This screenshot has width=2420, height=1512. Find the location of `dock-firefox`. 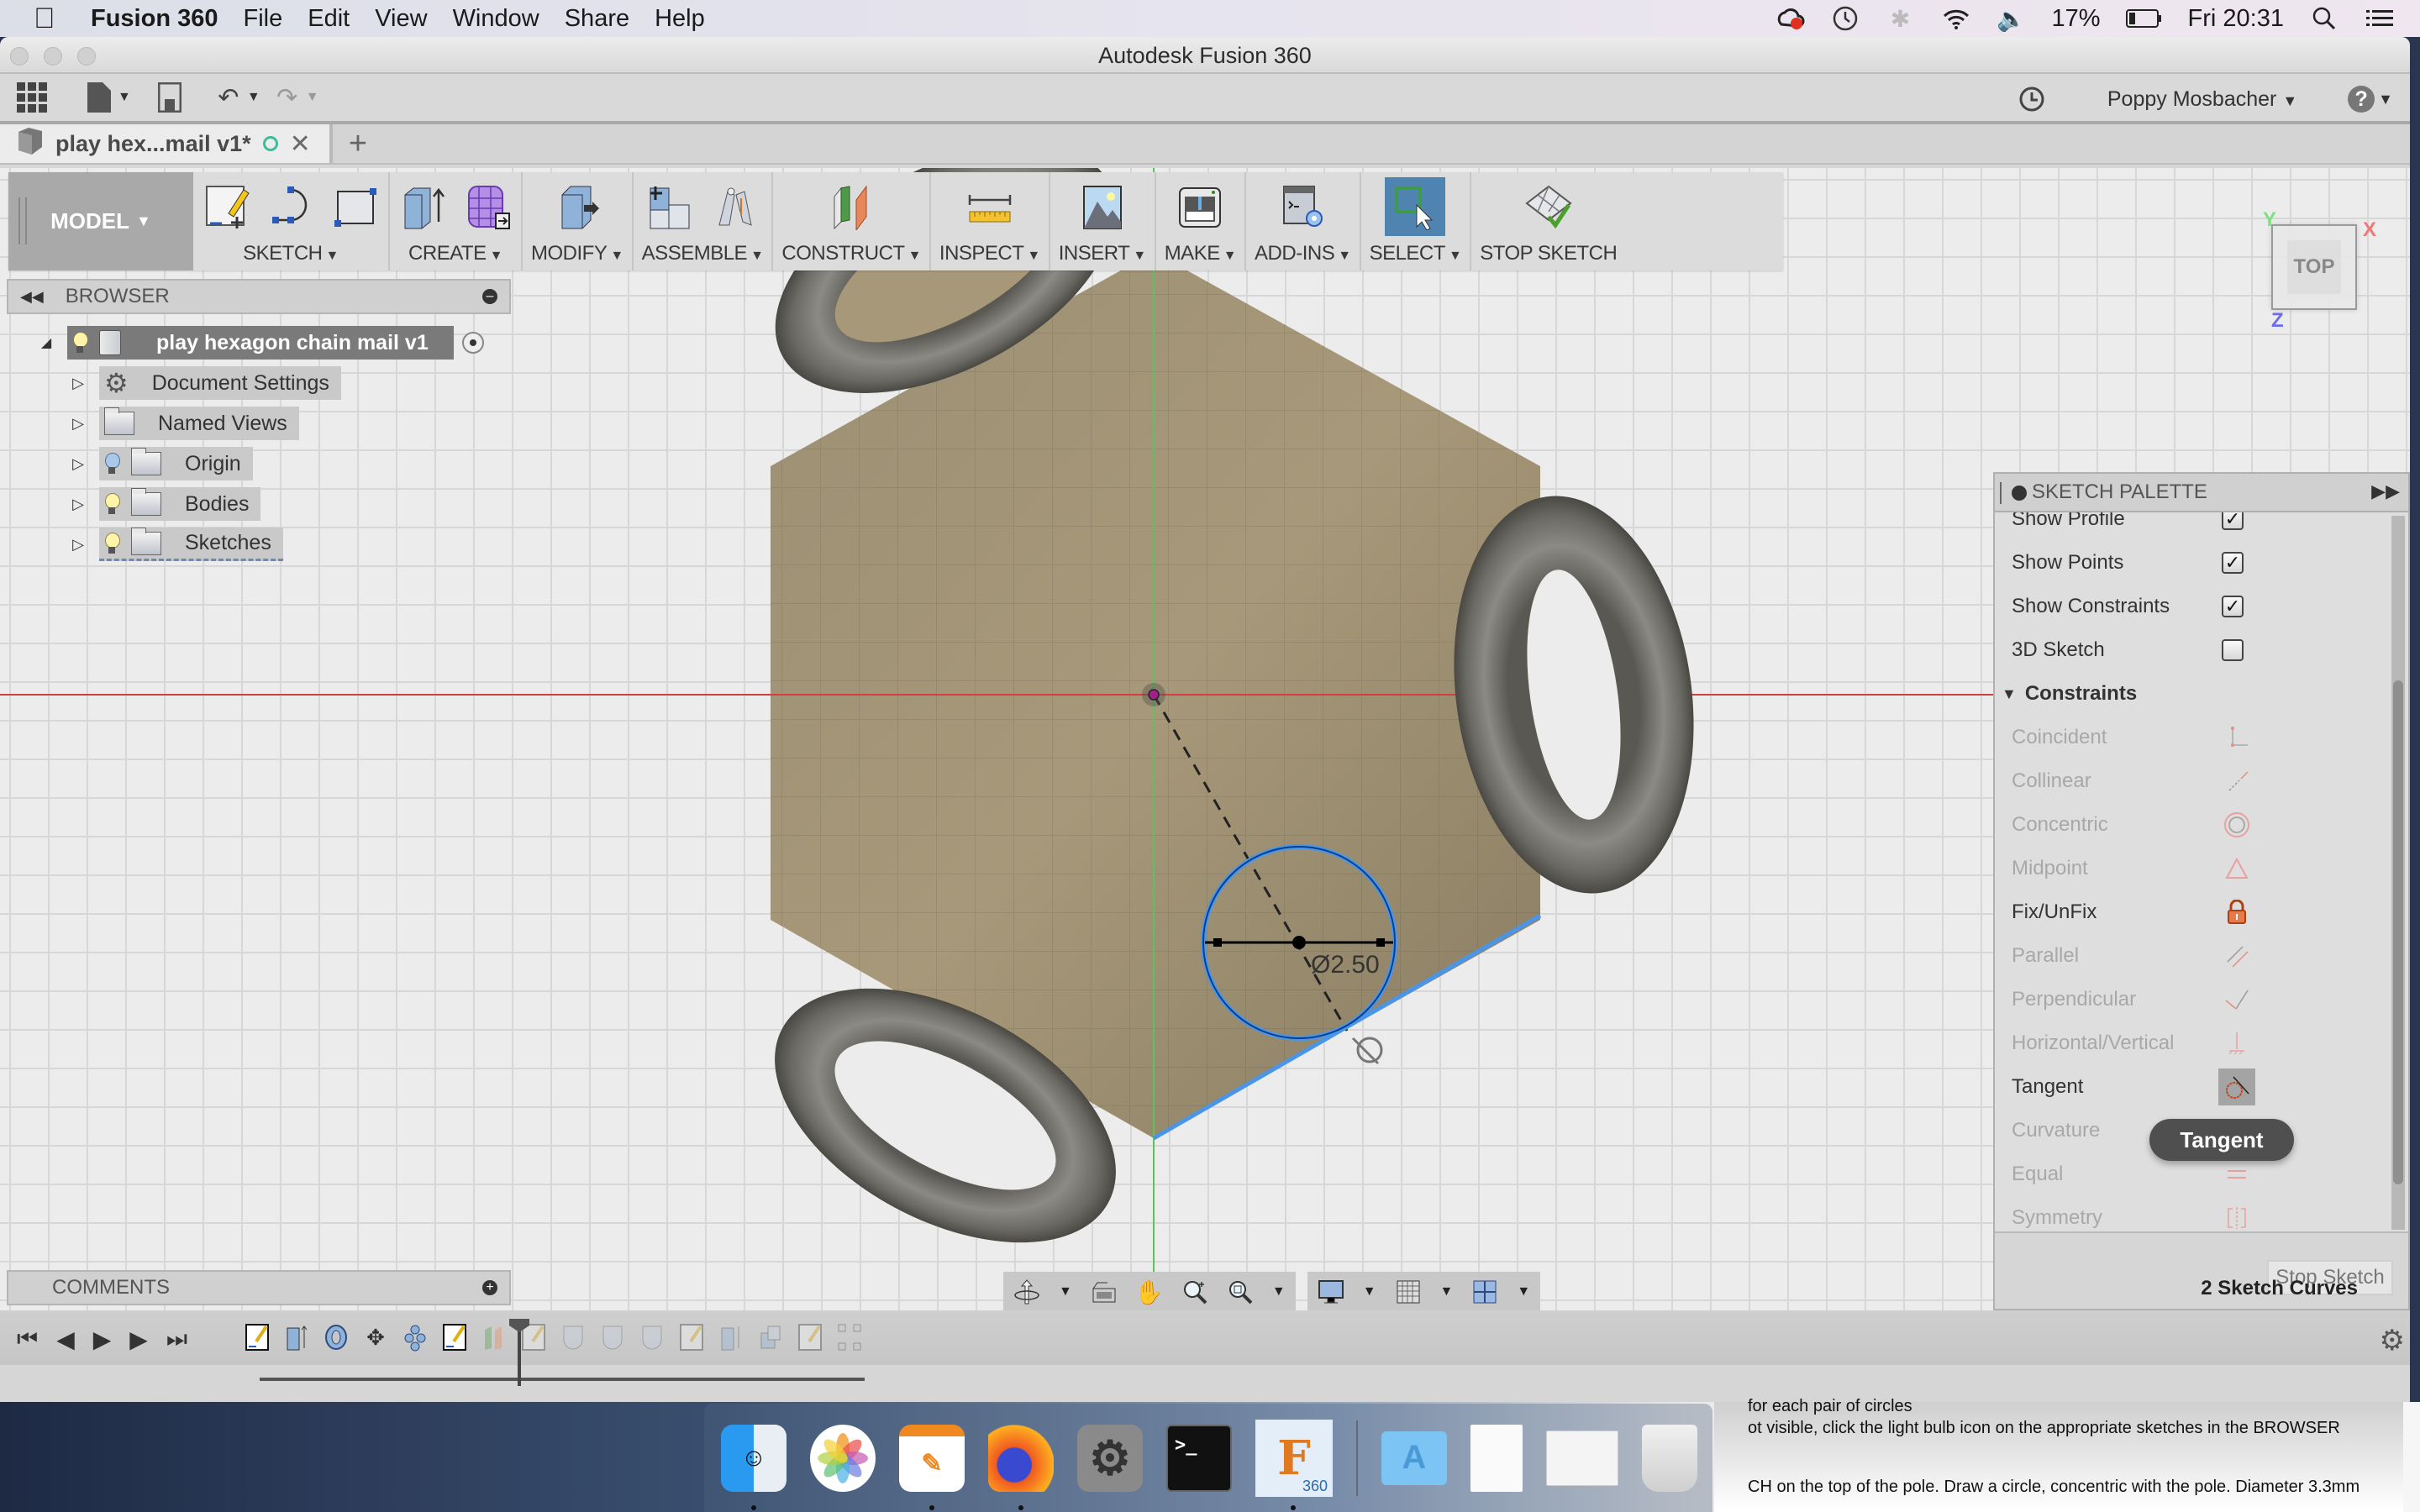

dock-firefox is located at coordinates (1021, 1467).